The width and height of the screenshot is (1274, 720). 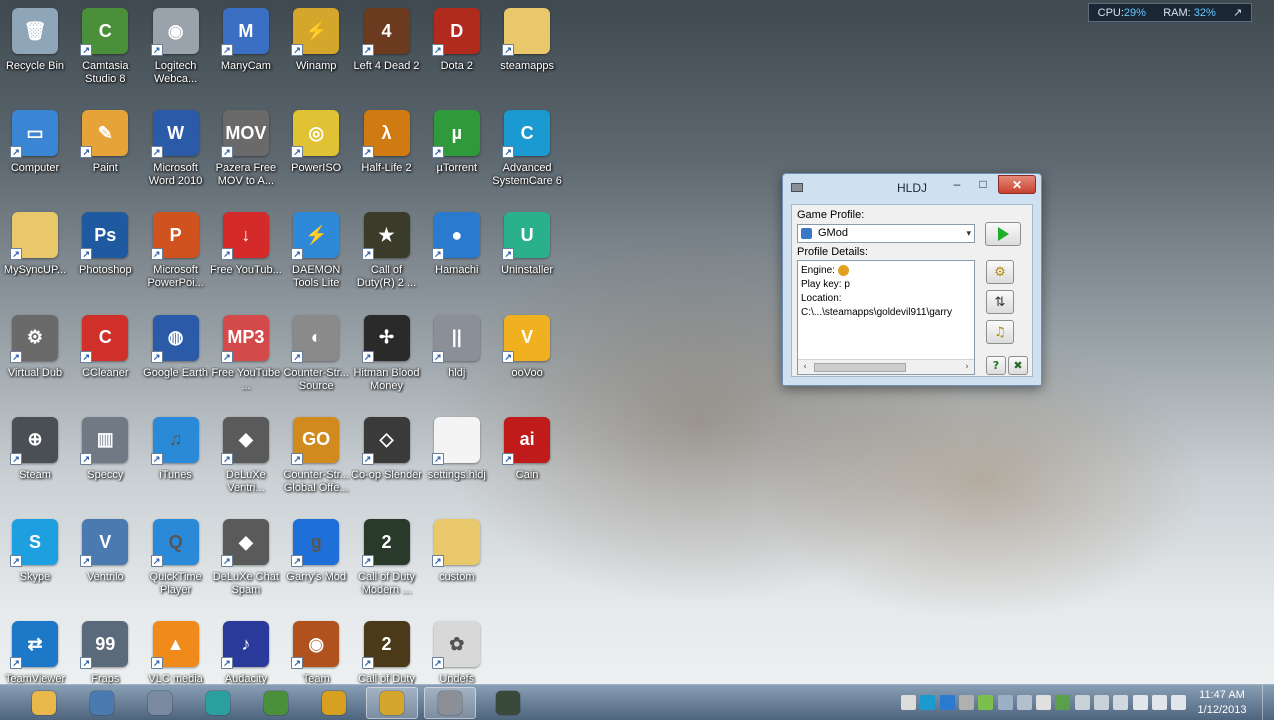 I want to click on icon-glyph: U, so click(x=527, y=234).